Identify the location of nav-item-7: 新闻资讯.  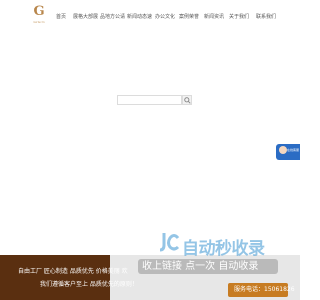
(214, 17).